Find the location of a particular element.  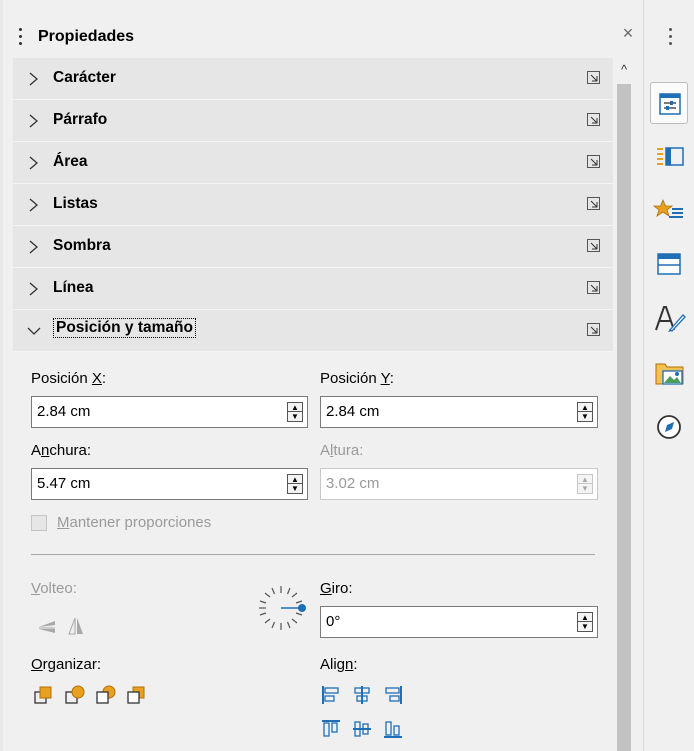

panel-titlebar: Propiedades × is located at coordinates (321, 38).